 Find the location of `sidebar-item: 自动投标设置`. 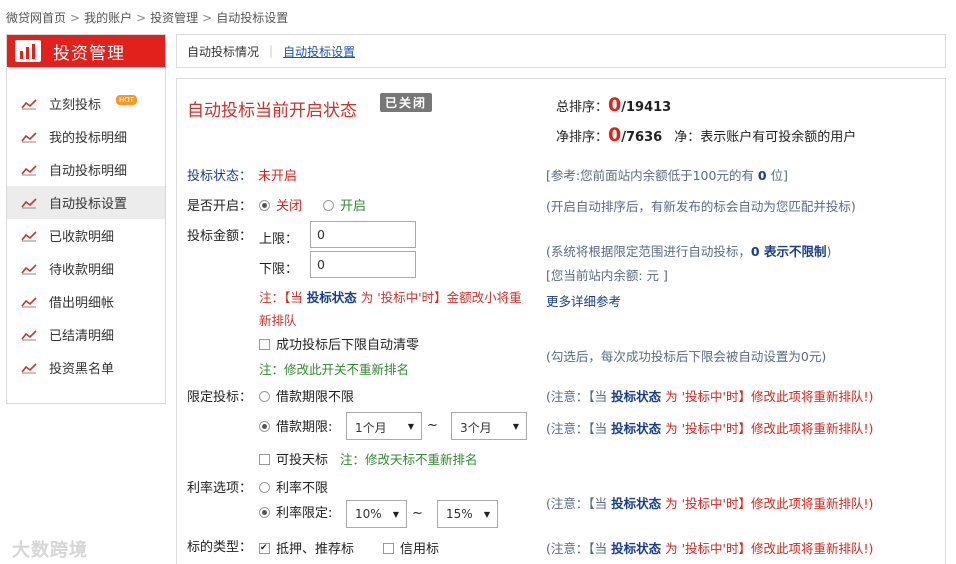

sidebar-item: 自动投标设置 is located at coordinates (86, 202).